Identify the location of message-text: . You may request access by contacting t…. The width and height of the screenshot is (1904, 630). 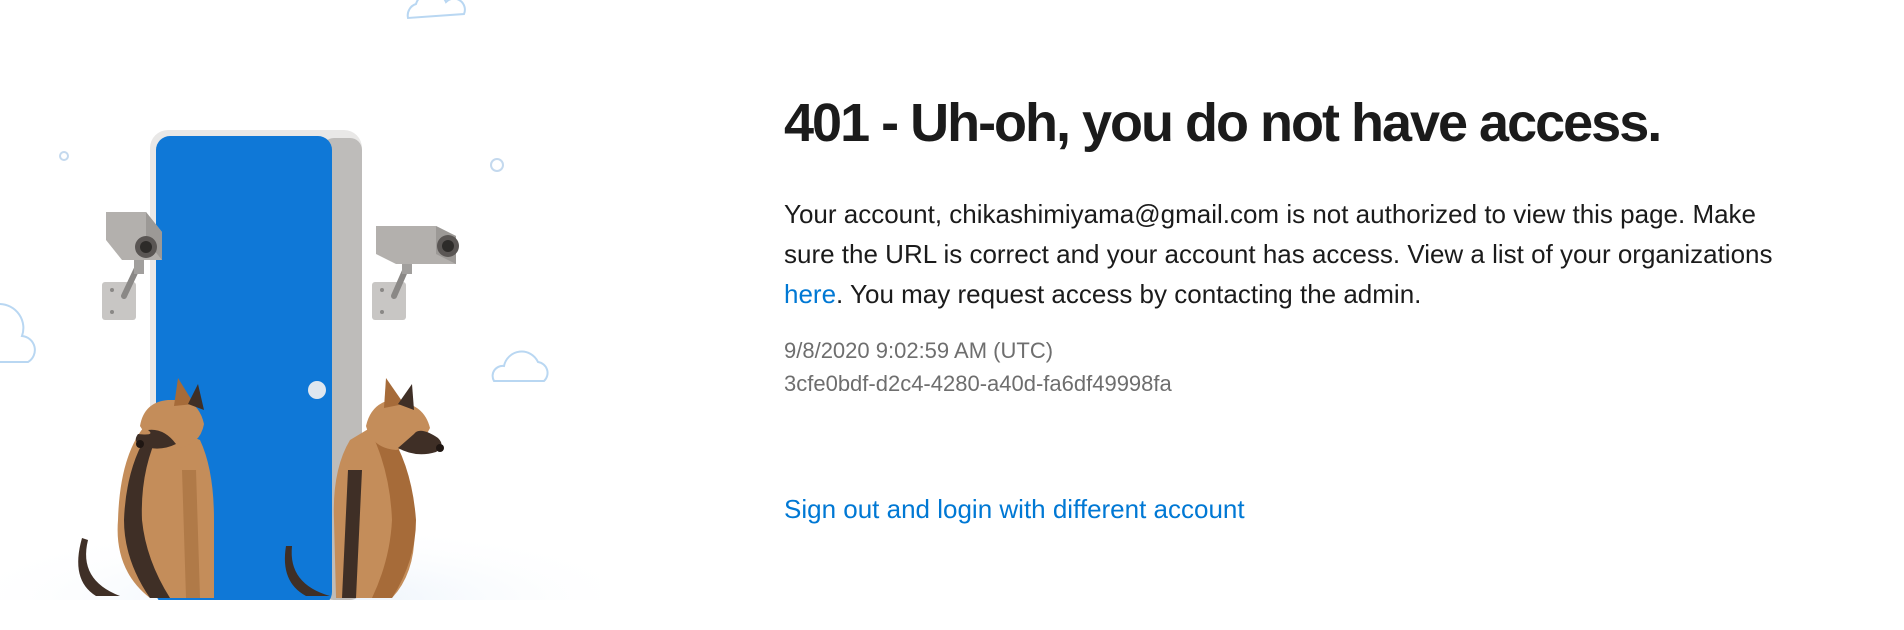
(1129, 294).